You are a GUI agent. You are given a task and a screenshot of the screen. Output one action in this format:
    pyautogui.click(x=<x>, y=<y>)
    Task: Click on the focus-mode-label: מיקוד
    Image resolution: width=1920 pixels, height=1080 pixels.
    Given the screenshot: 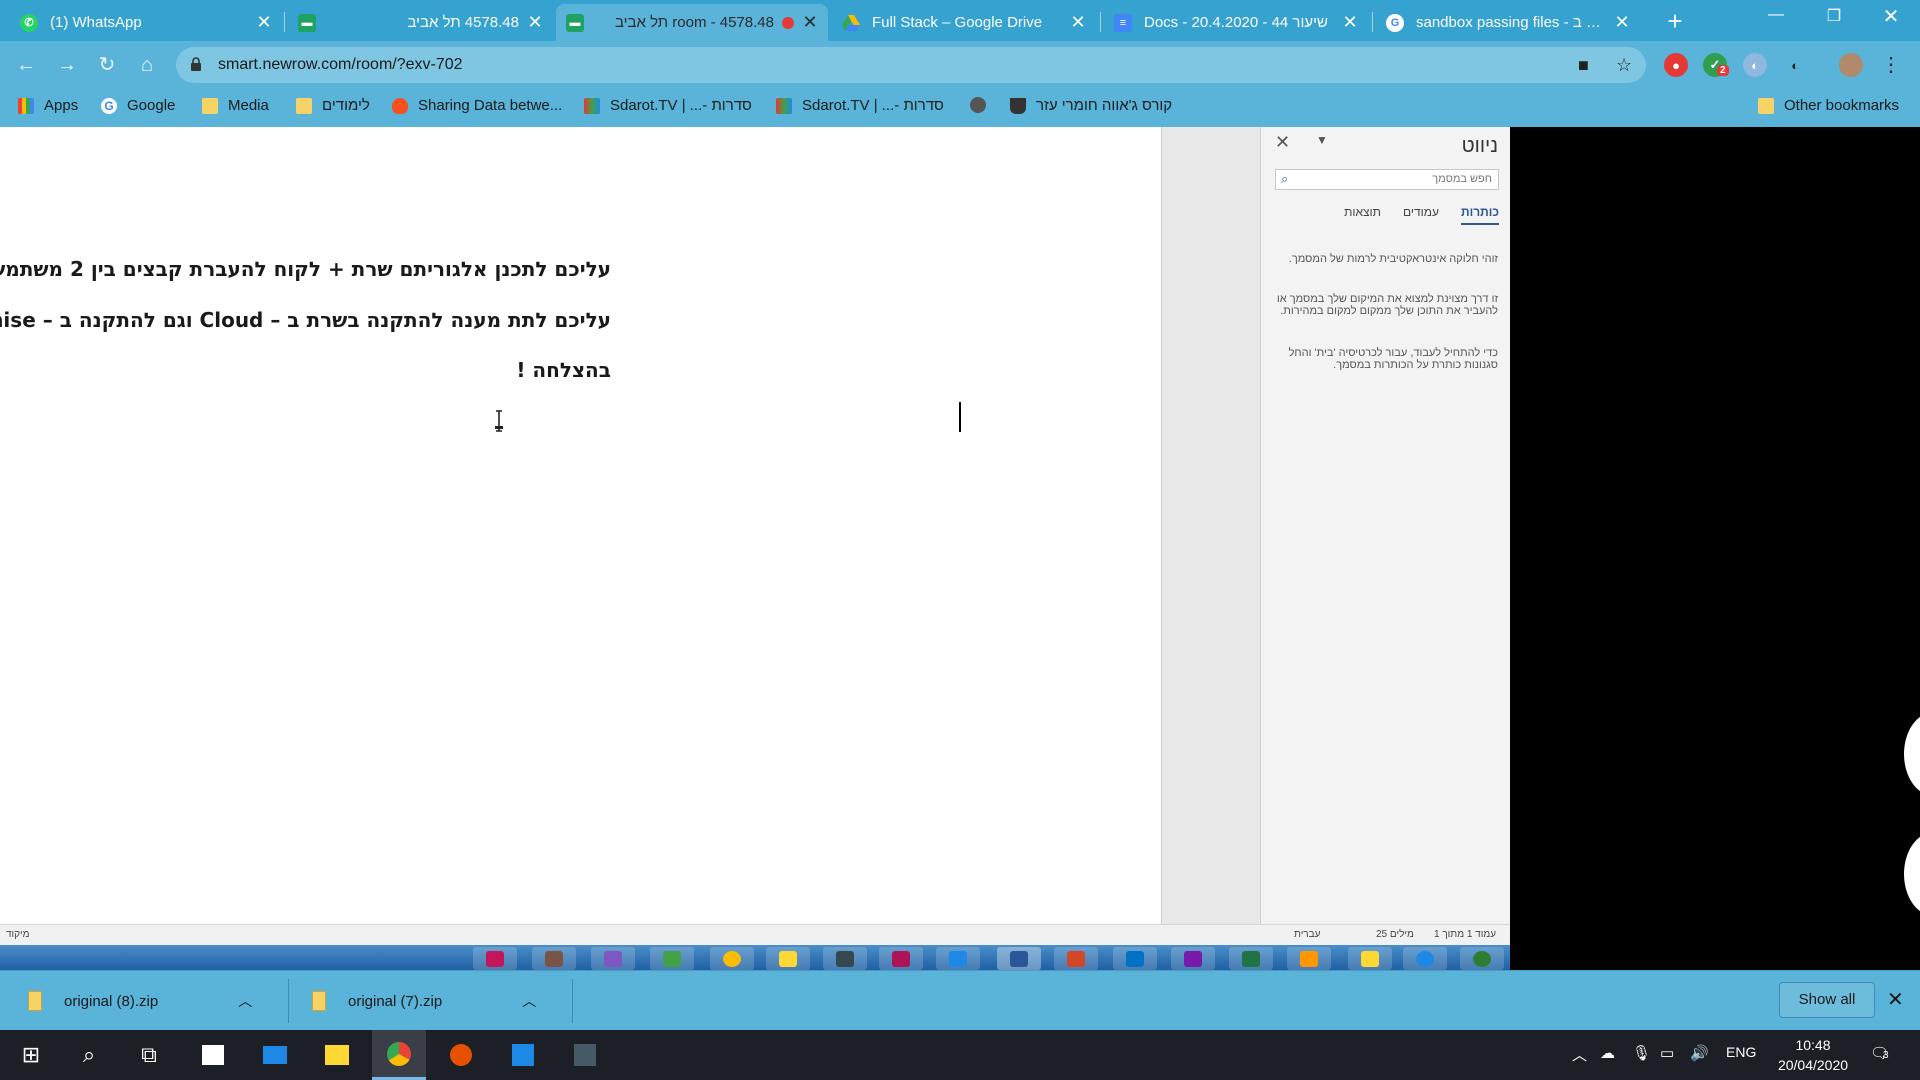 What is the action you would take?
    pyautogui.click(x=18, y=934)
    